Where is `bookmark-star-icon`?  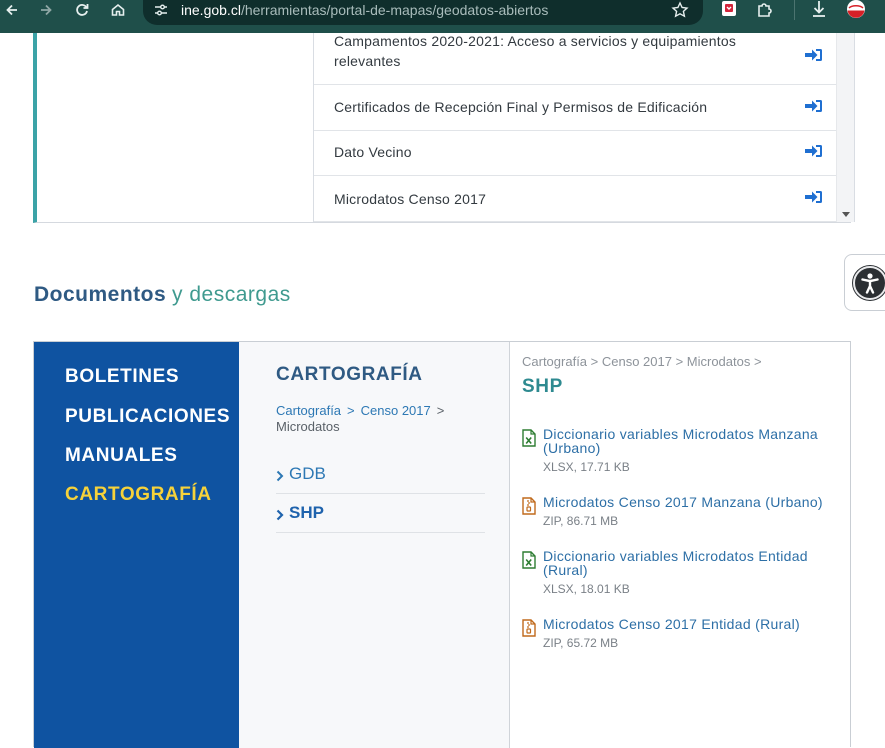
bookmark-star-icon is located at coordinates (680, 12).